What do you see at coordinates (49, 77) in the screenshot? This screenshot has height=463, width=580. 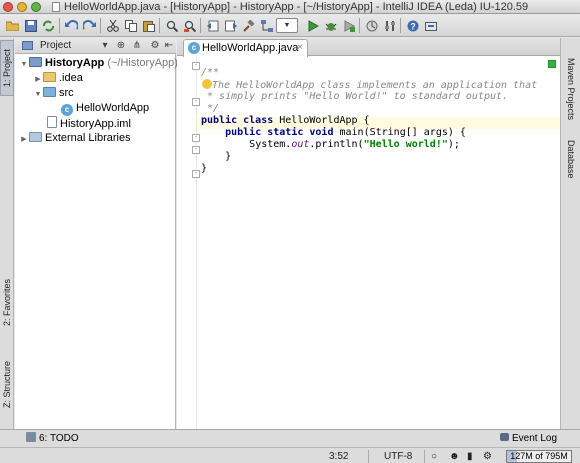 I see `folder-icon` at bounding box center [49, 77].